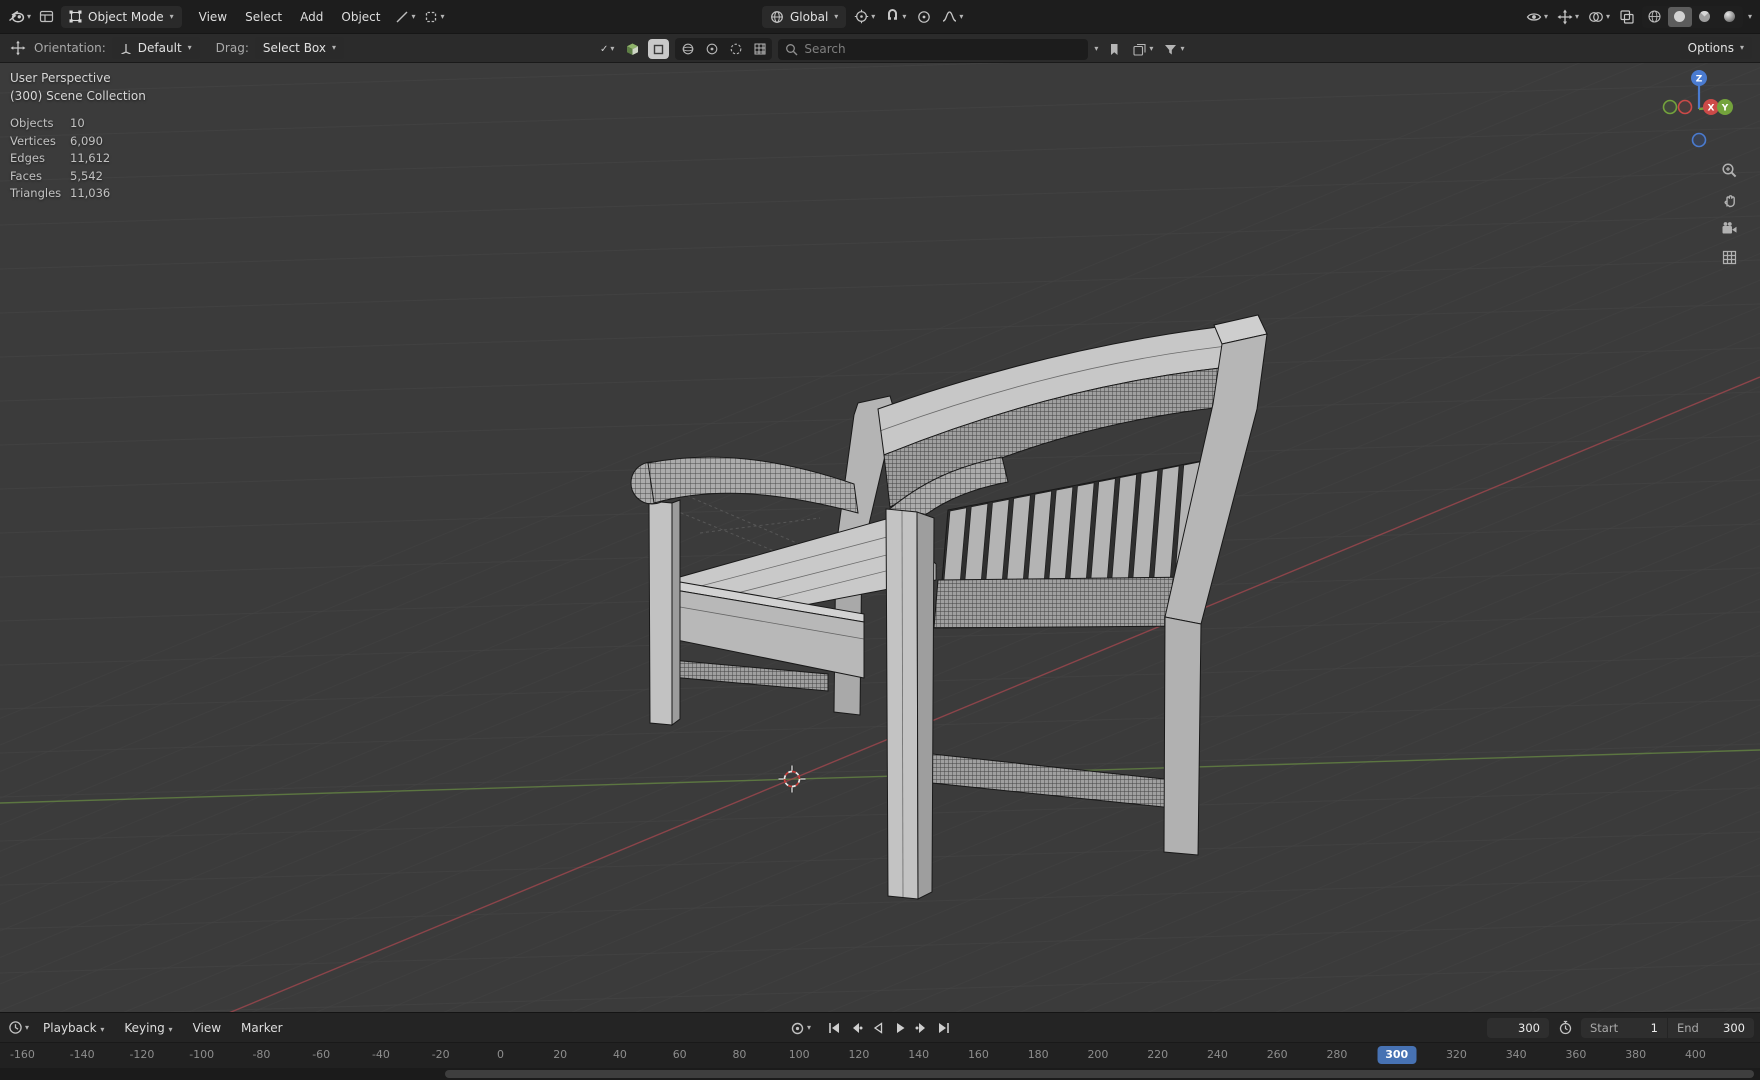 The image size is (1760, 1080). What do you see at coordinates (1142, 49) in the screenshot?
I see `collections-dropdown: ▾` at bounding box center [1142, 49].